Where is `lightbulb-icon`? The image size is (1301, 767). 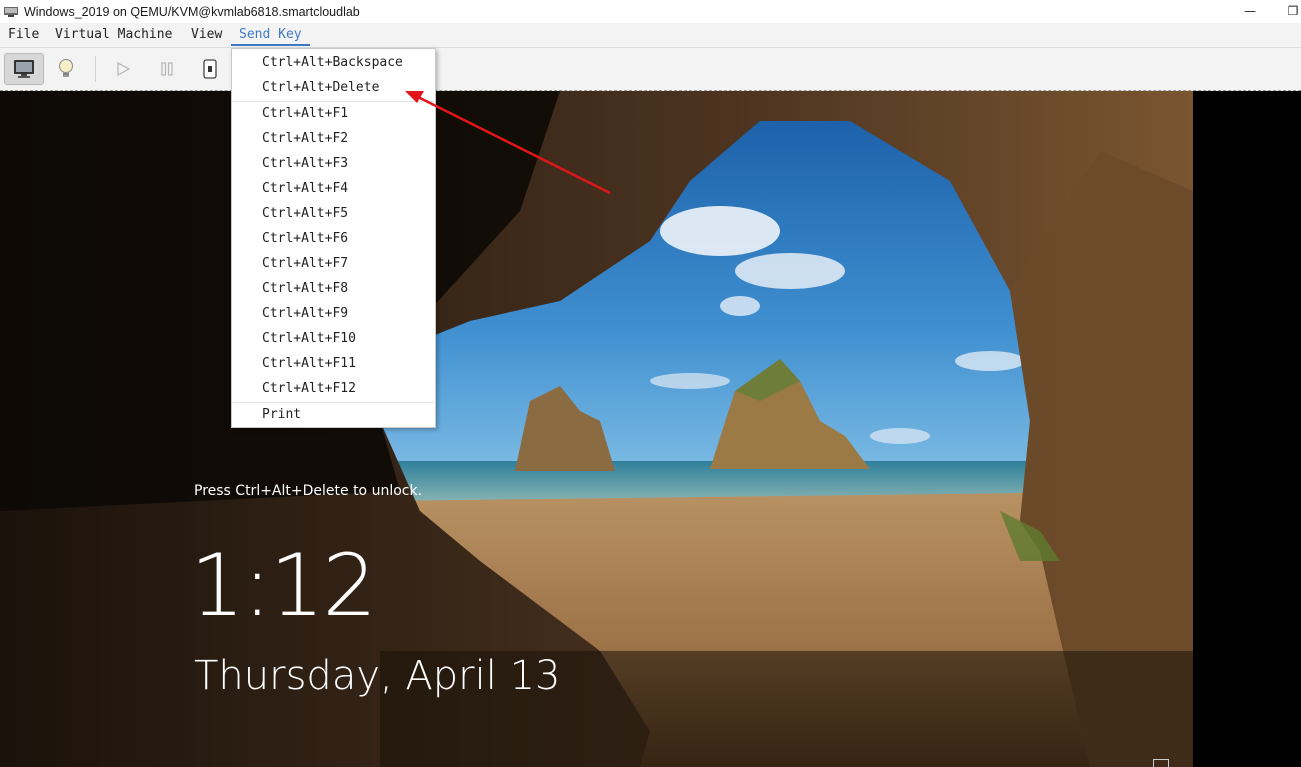 lightbulb-icon is located at coordinates (66, 68).